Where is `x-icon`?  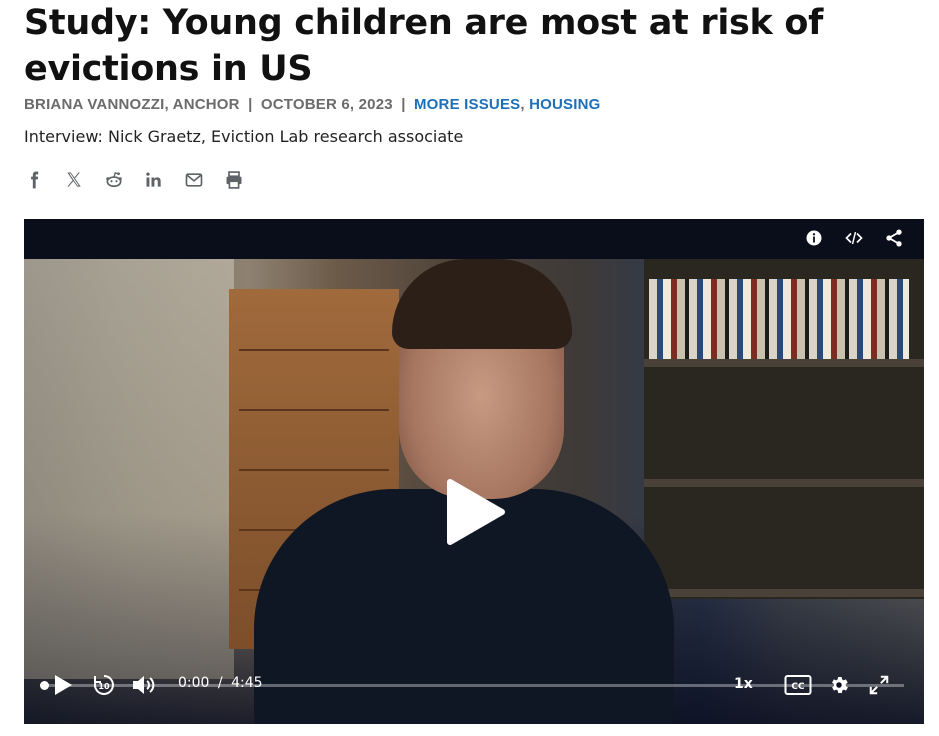 x-icon is located at coordinates (74, 179).